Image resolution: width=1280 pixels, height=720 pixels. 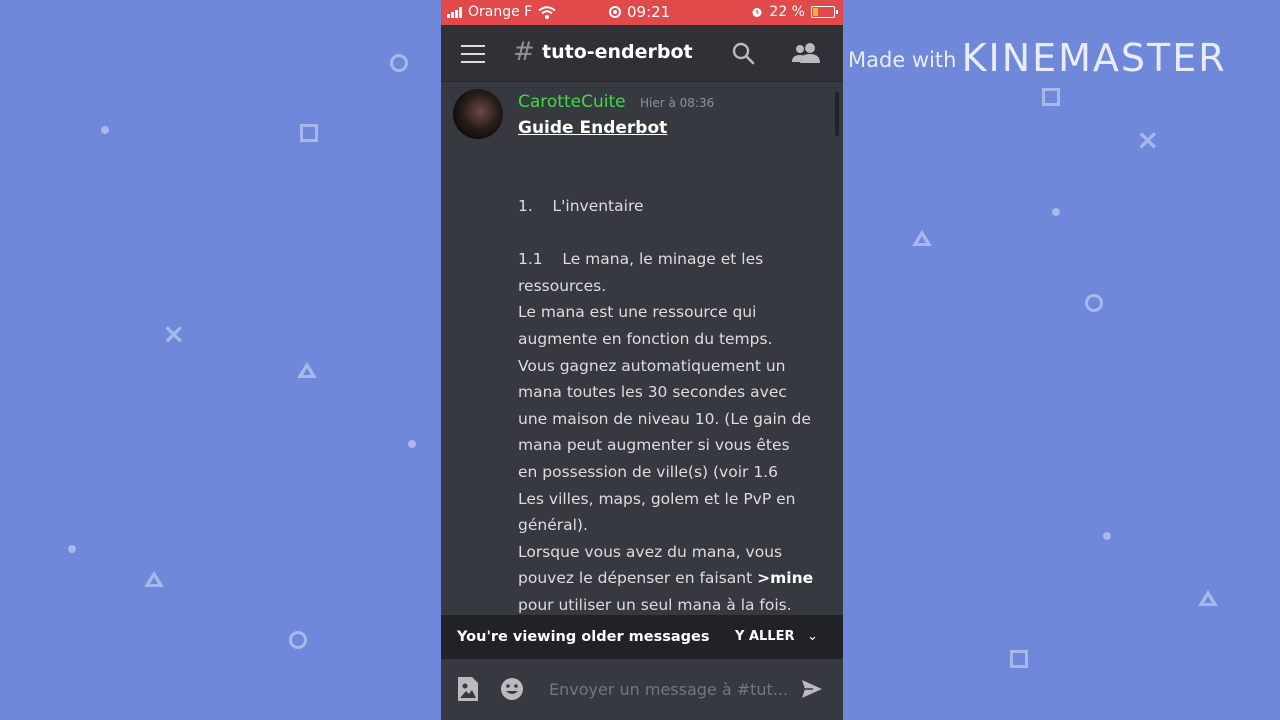 I want to click on message-line: général)., so click(x=553, y=525).